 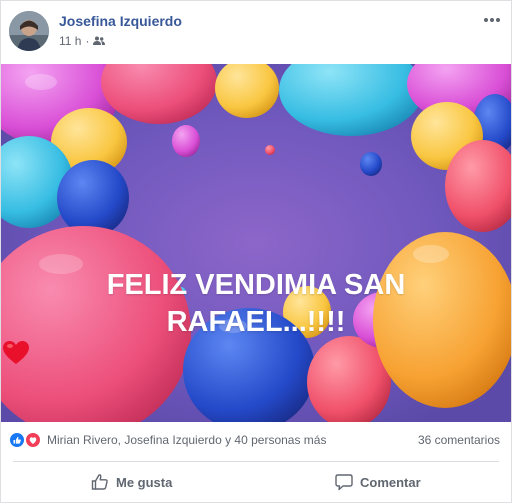 I want to click on avatar, so click(x=29, y=31).